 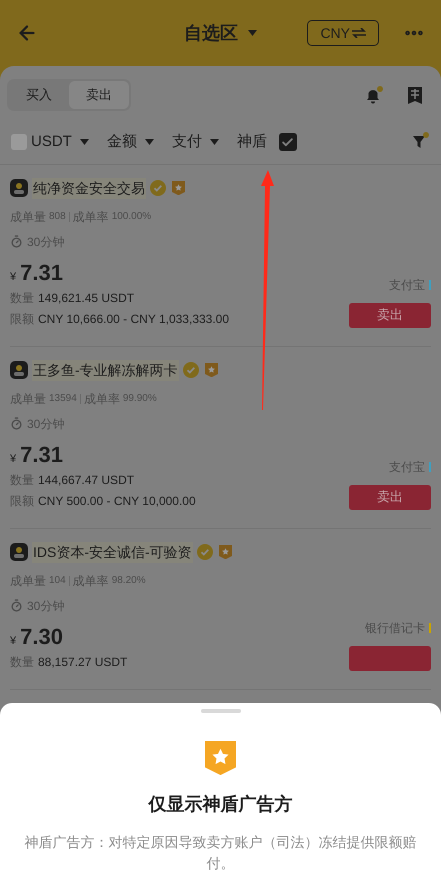 What do you see at coordinates (60, 142) in the screenshot?
I see `filter-dropdown: USDT` at bounding box center [60, 142].